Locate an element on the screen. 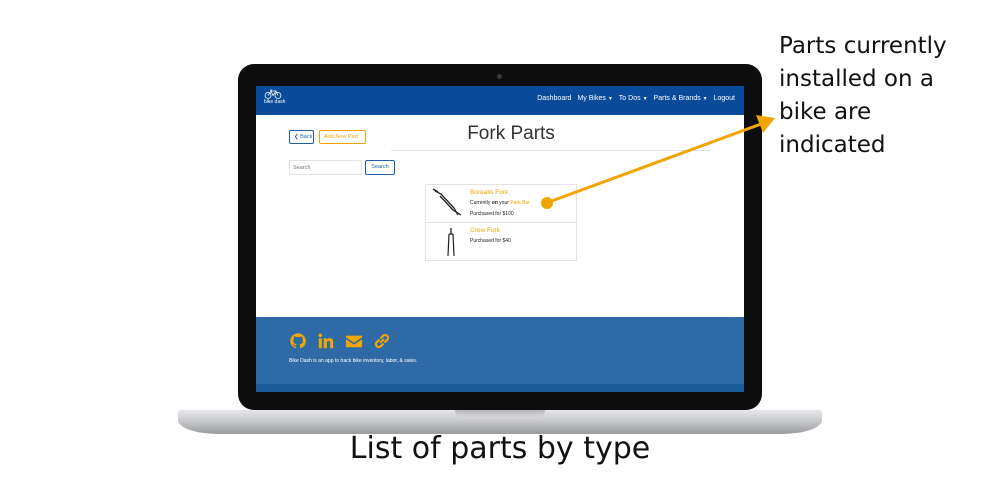 The height and width of the screenshot is (500, 1000). nav-logout: Logout is located at coordinates (724, 98).